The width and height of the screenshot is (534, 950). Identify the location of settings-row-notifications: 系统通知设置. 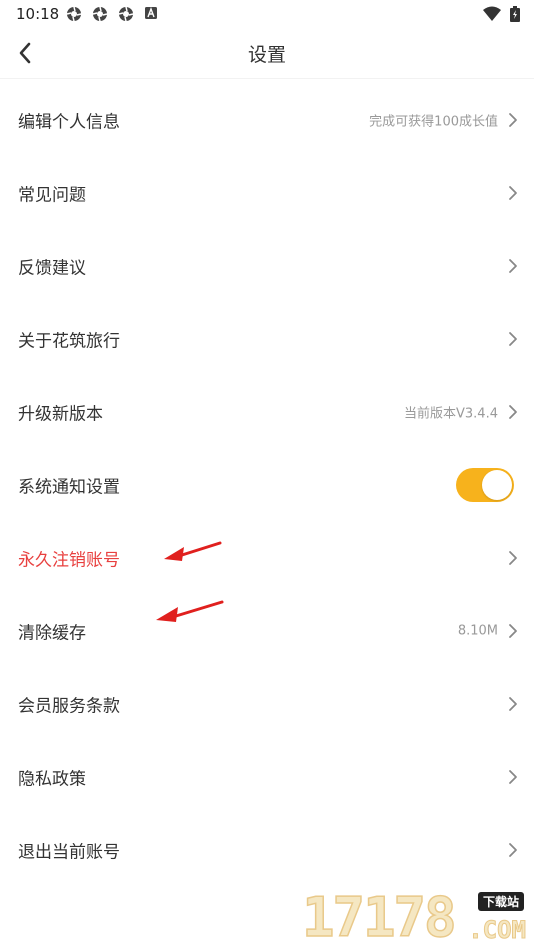
(267, 484).